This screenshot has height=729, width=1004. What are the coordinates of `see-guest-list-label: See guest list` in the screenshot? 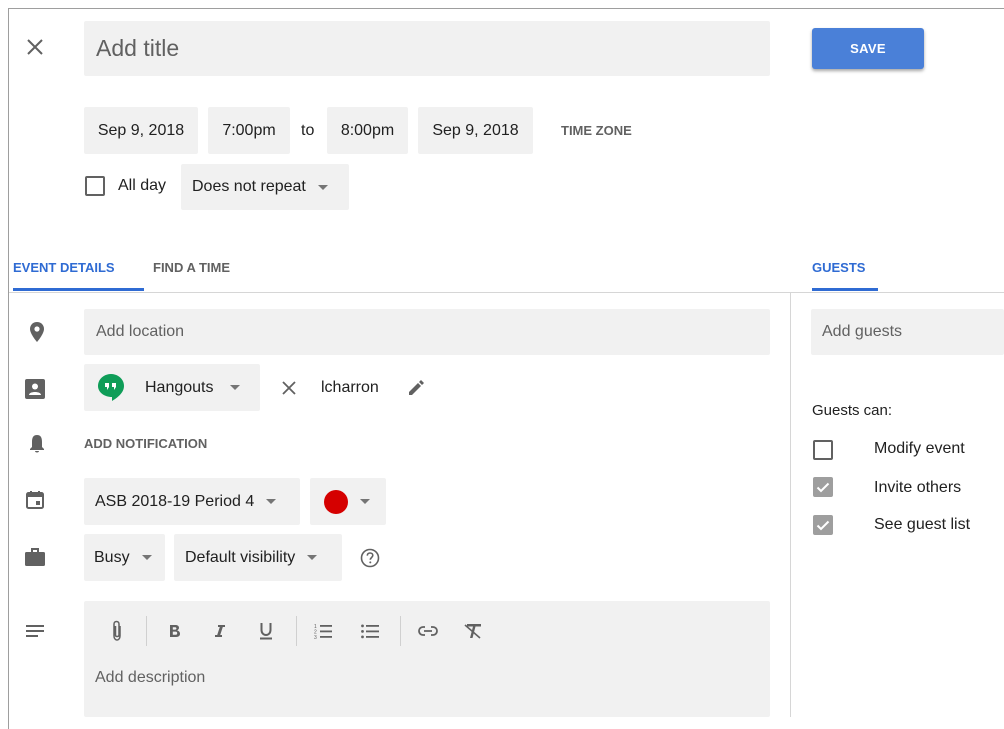 It's located at (922, 524).